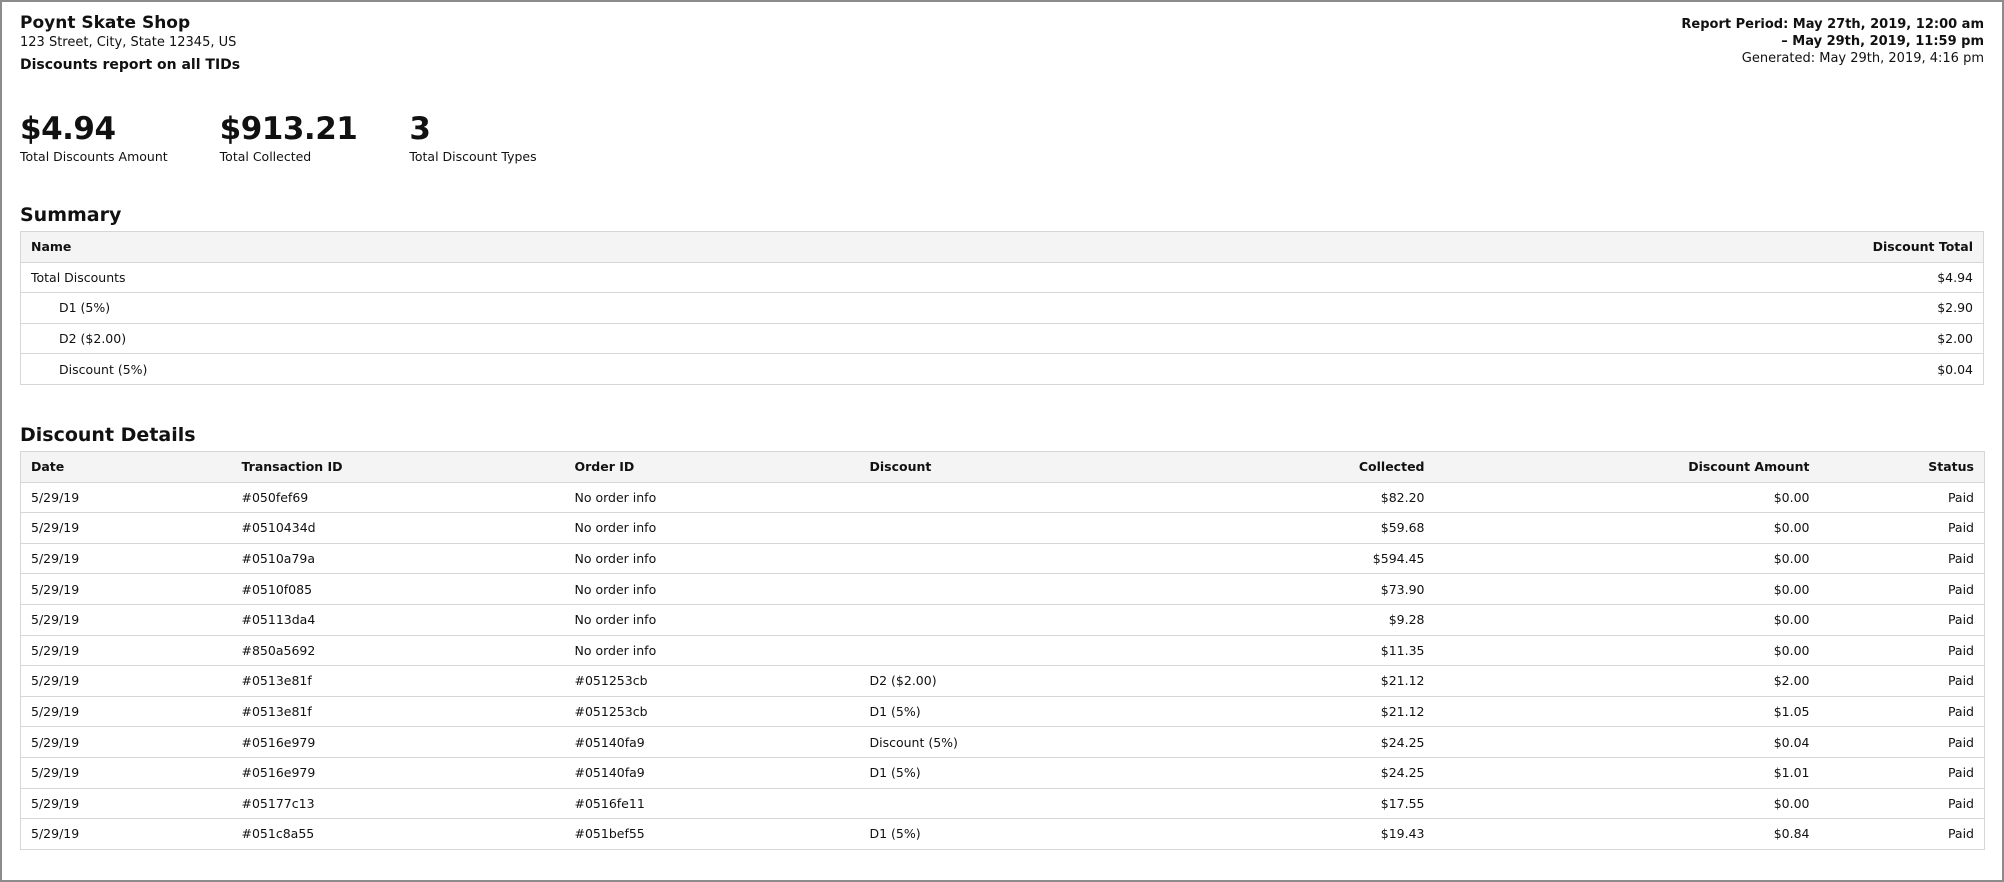  Describe the element at coordinates (420, 129) in the screenshot. I see `kpi-value: 3` at that location.